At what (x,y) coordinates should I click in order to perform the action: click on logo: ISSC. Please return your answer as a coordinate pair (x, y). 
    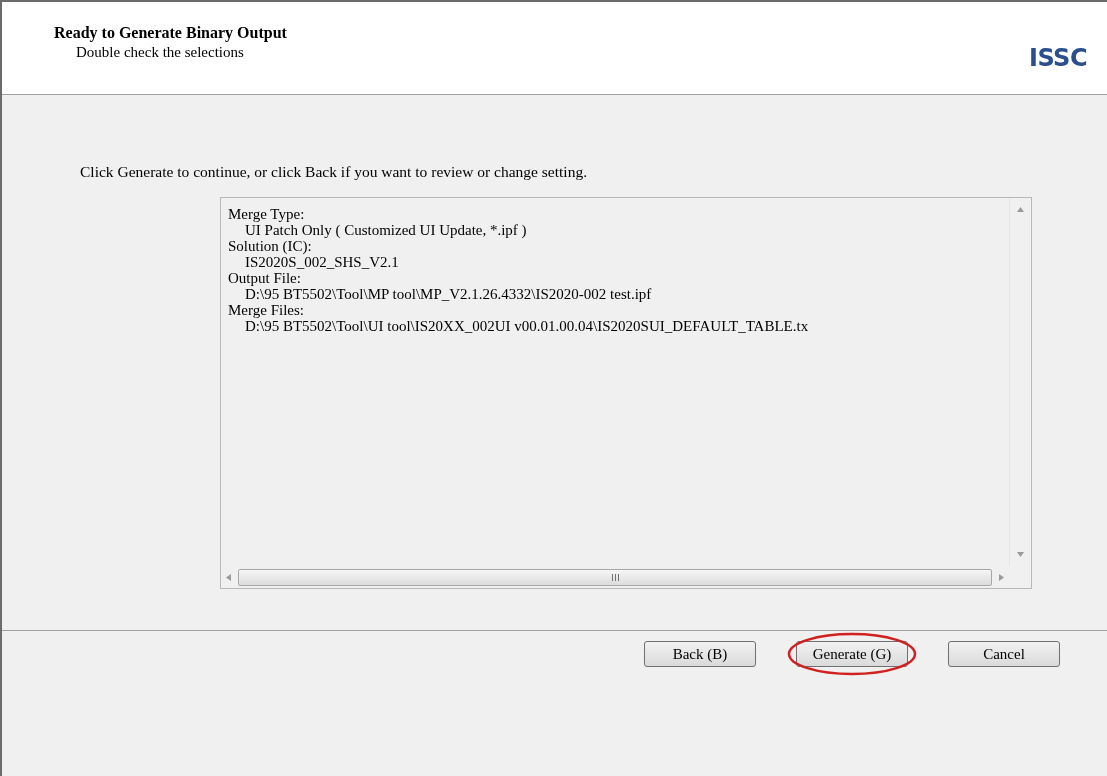
    Looking at the image, I should click on (1057, 59).